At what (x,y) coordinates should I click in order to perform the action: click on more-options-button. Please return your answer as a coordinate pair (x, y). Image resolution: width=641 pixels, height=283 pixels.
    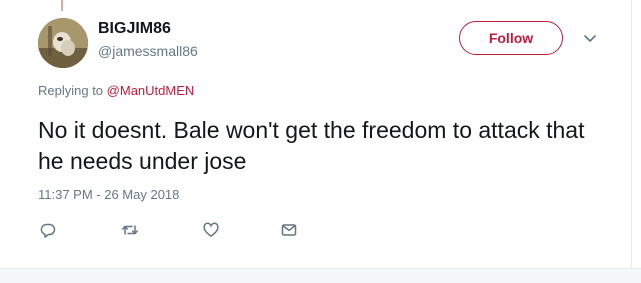
    Looking at the image, I should click on (590, 39).